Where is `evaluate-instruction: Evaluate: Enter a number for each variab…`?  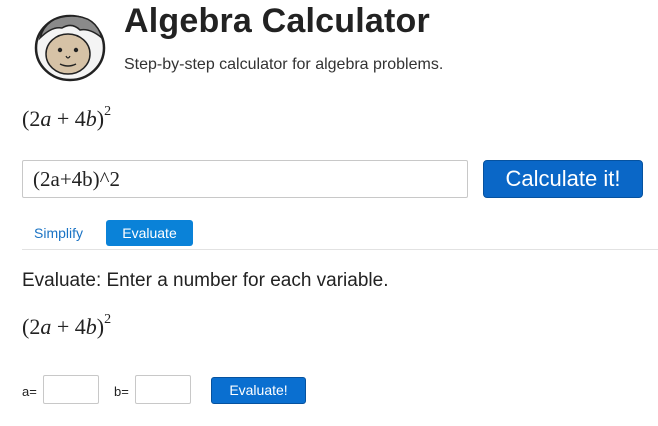
evaluate-instruction: Evaluate: Enter a number for each variab… is located at coordinates (205, 280).